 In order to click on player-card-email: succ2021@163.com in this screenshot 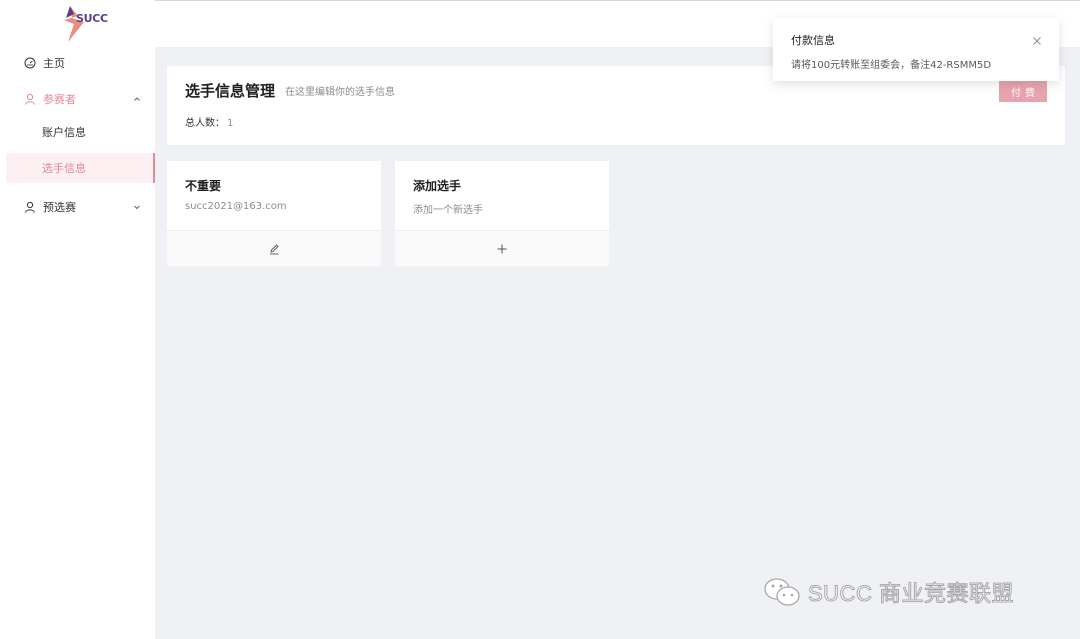, I will do `click(236, 206)`.